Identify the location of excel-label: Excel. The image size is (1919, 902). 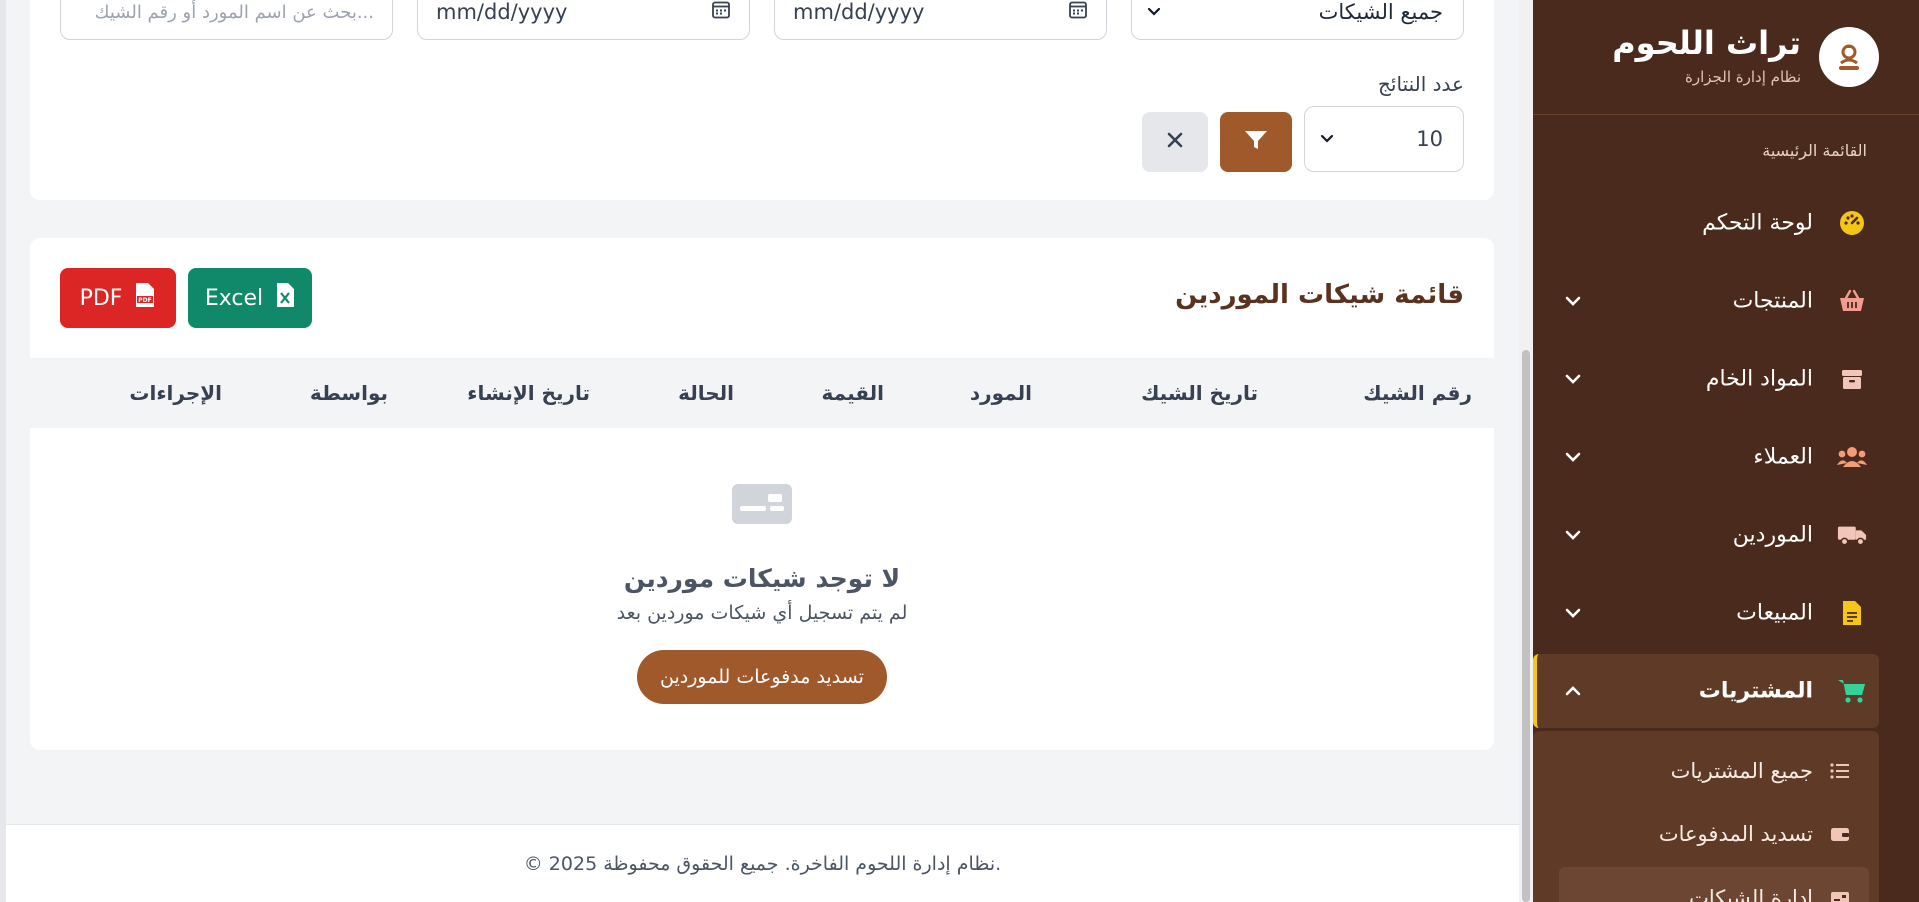
(234, 298).